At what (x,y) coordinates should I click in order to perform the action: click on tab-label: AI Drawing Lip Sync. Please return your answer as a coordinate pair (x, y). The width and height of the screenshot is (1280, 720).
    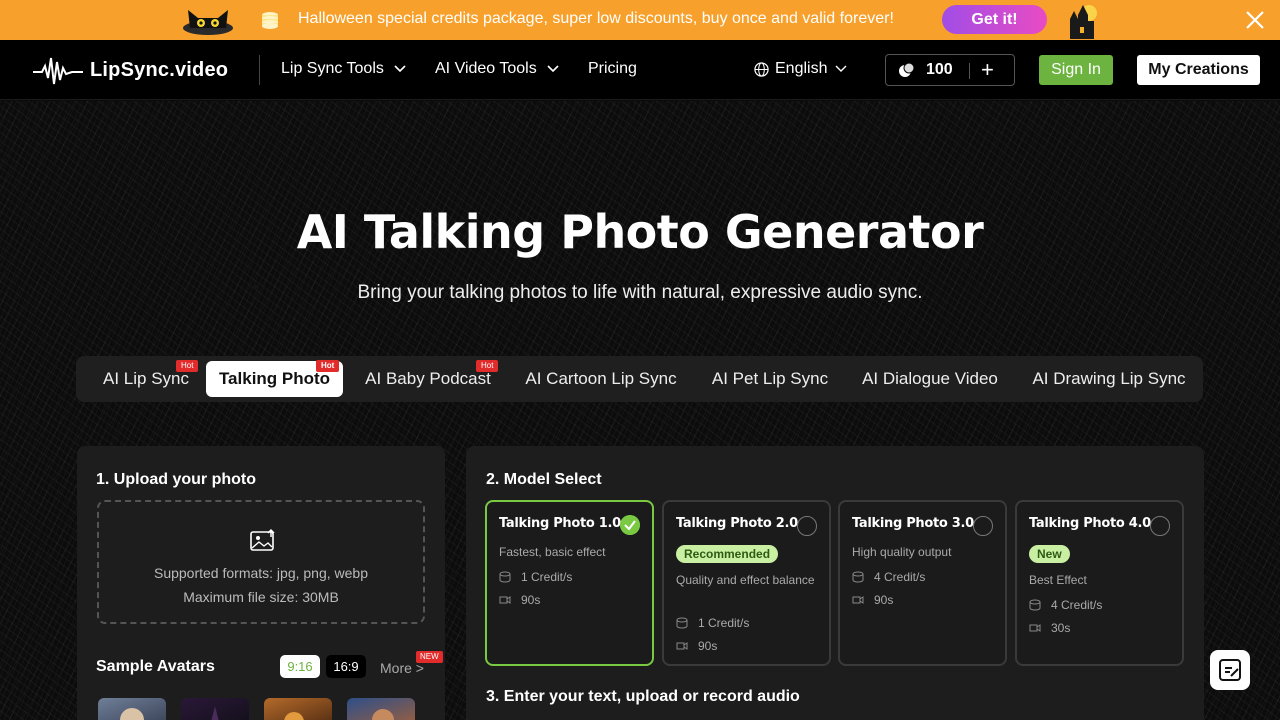
    Looking at the image, I should click on (1109, 378).